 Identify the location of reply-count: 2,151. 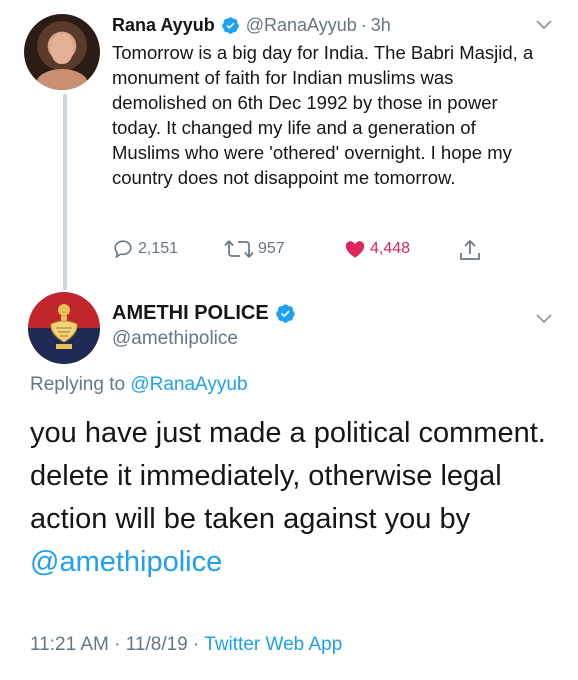
(158, 248).